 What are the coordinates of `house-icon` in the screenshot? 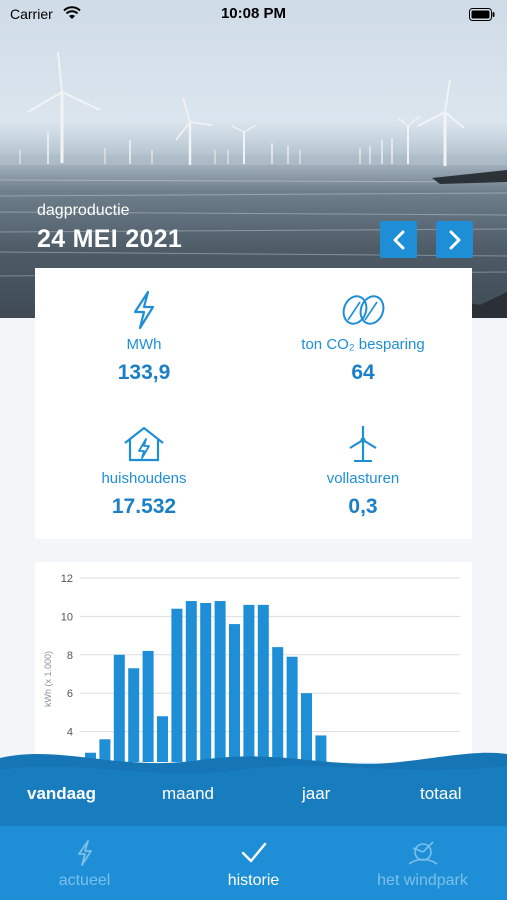 It's located at (144, 444).